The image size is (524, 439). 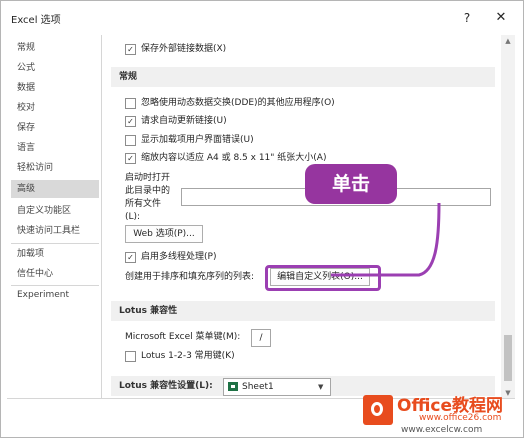 I want to click on lotus-settings-value: Sheet1, so click(x=258, y=387).